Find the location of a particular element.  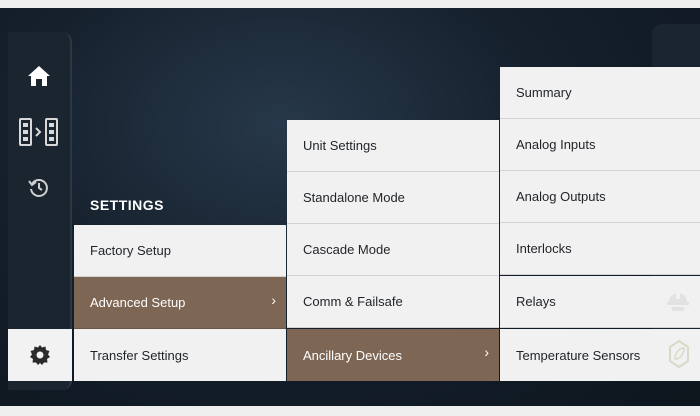

menu-item-transfer-settings: Transfer Settings is located at coordinates (180, 355).